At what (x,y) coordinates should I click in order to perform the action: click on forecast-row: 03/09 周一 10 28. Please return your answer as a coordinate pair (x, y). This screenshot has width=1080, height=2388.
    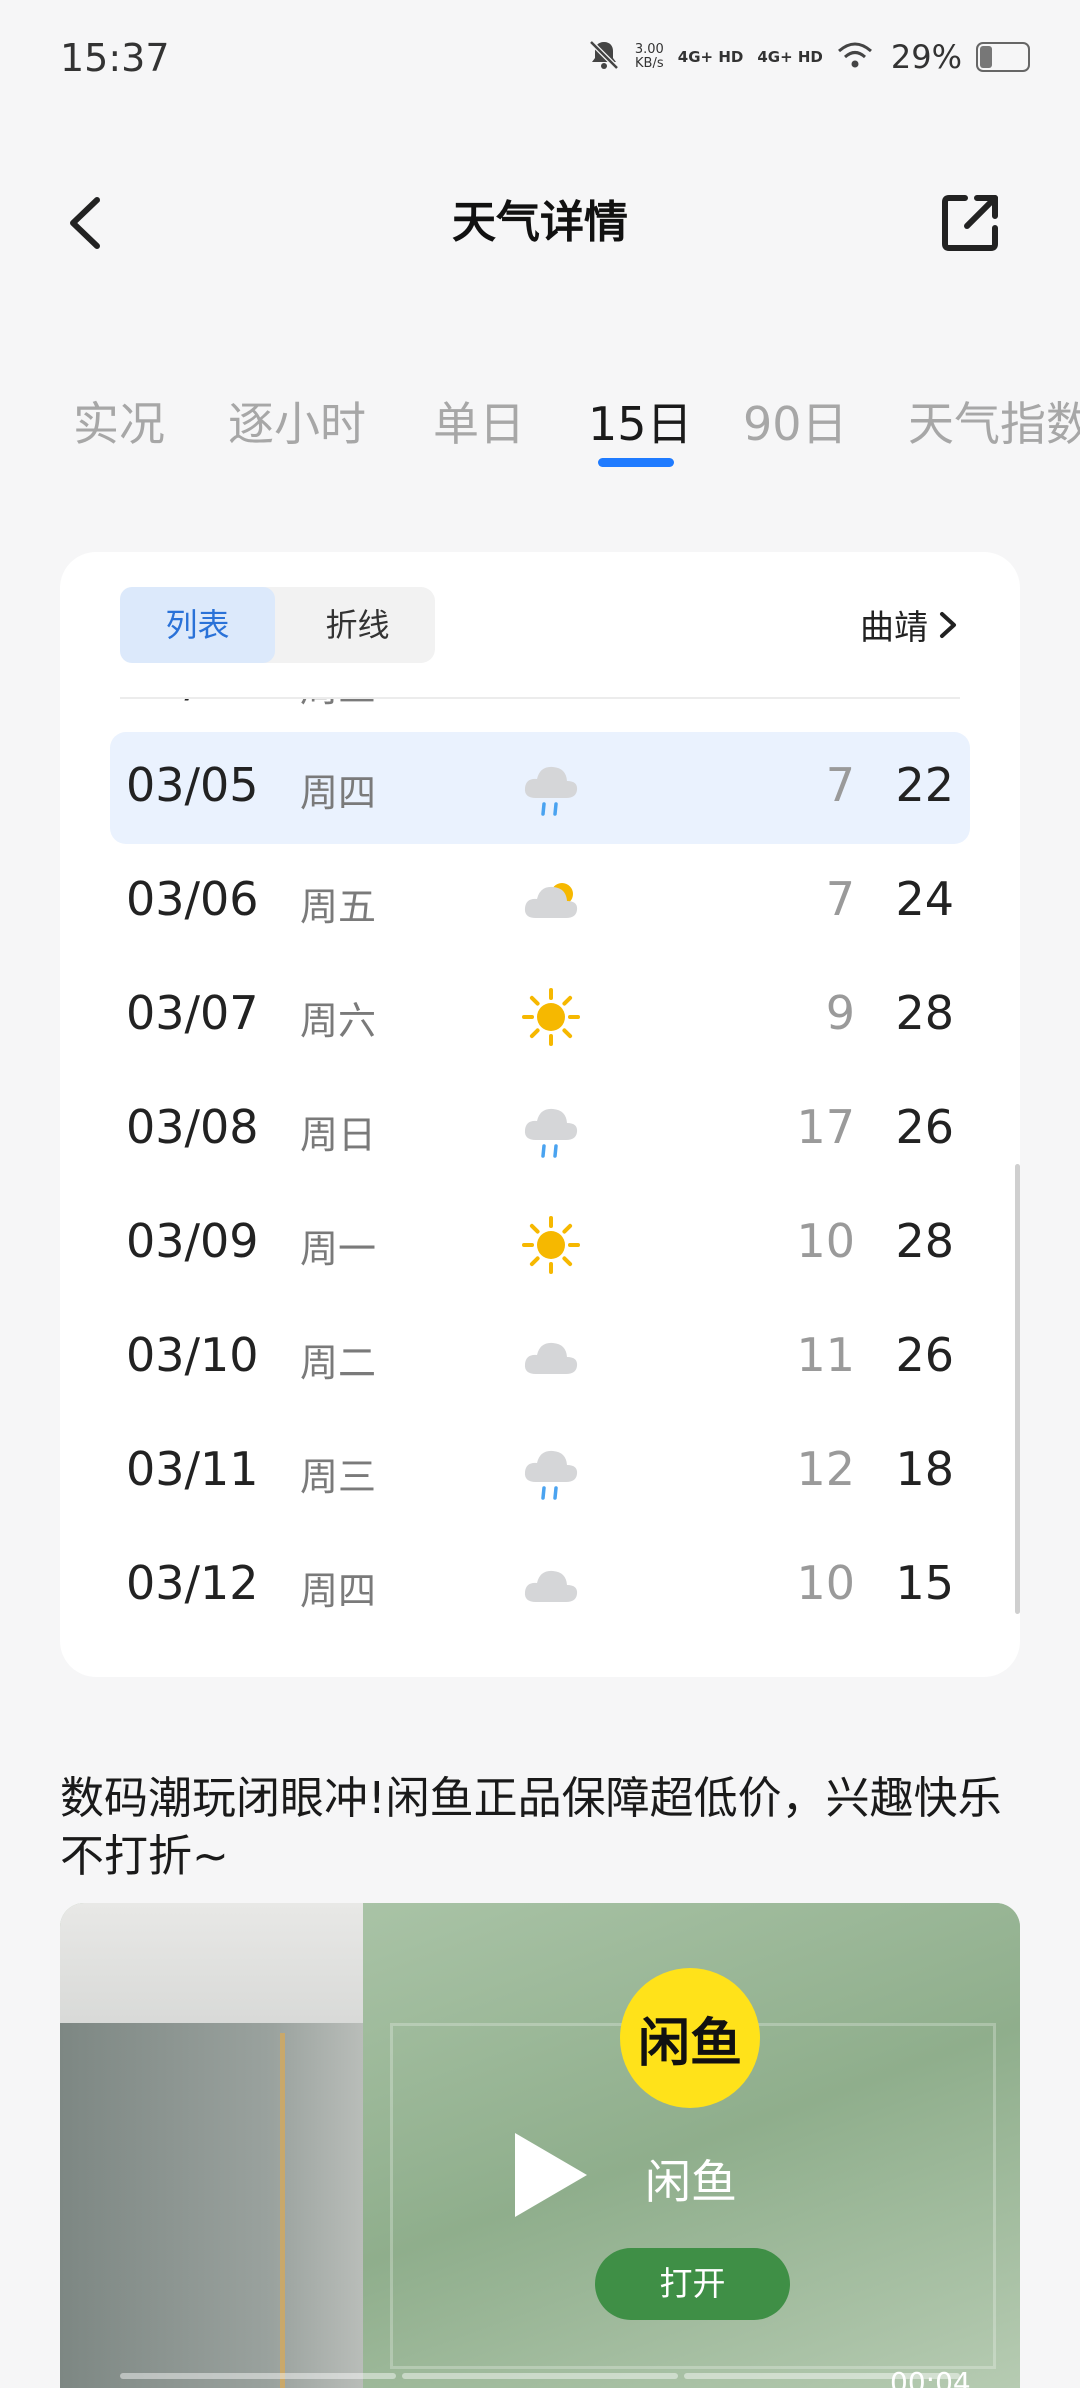
    Looking at the image, I should click on (540, 1244).